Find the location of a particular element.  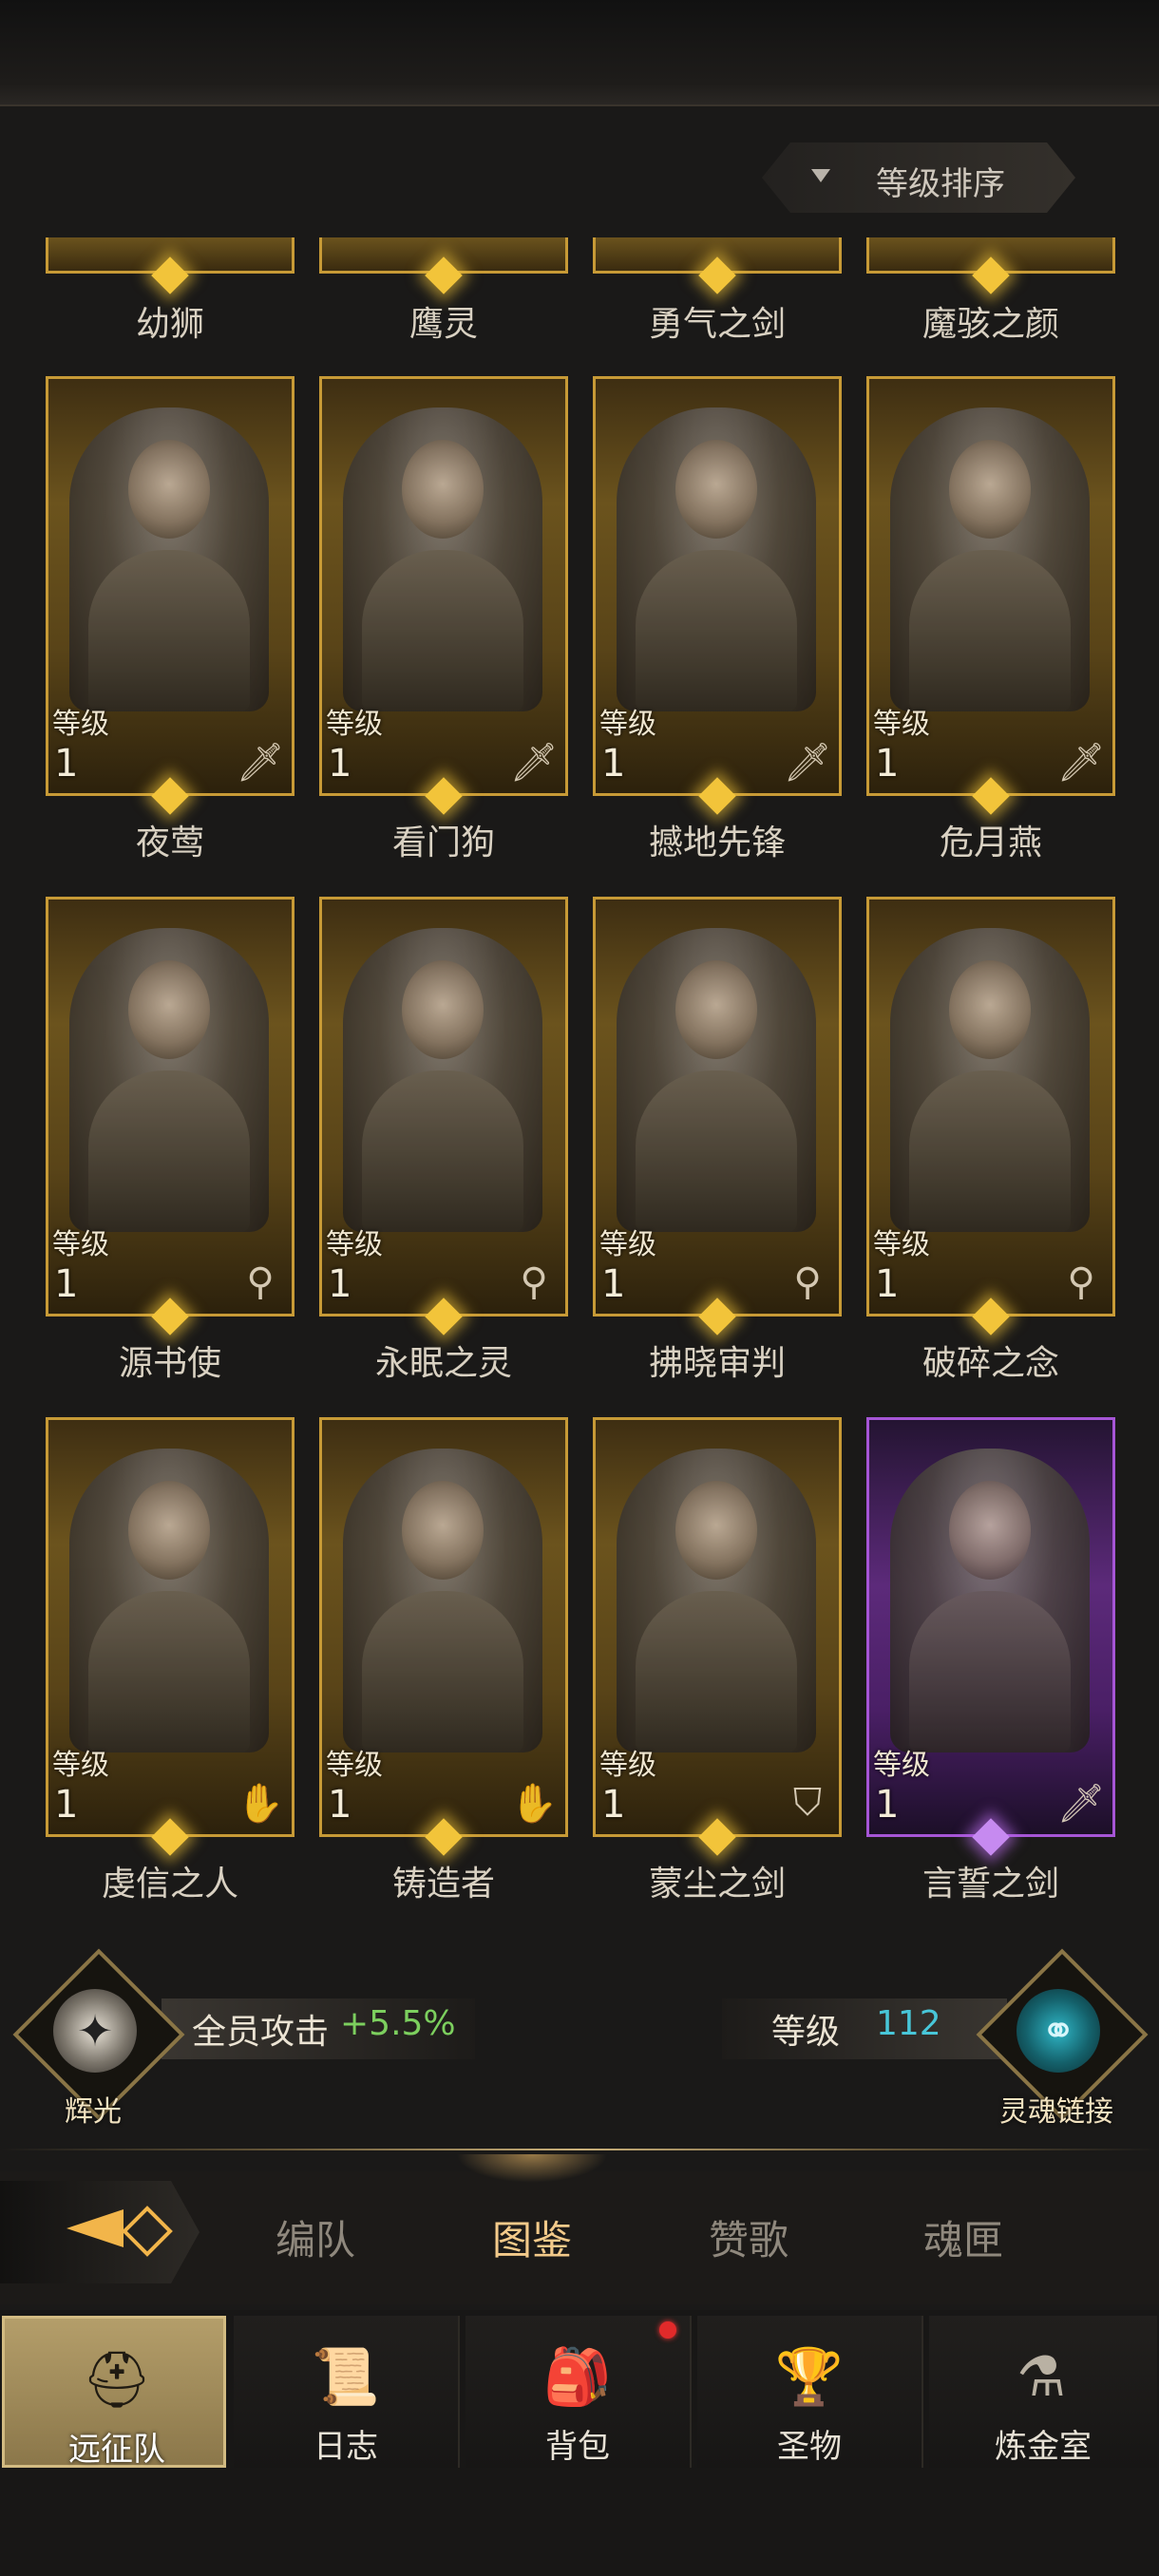

hero-name: 破碎之念 is located at coordinates (990, 1363).